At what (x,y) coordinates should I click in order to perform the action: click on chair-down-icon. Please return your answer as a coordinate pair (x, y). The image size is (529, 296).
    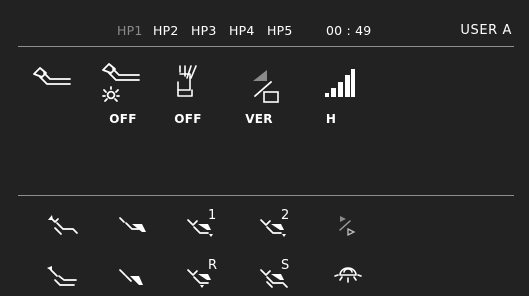
    Looking at the image, I should click on (132, 224).